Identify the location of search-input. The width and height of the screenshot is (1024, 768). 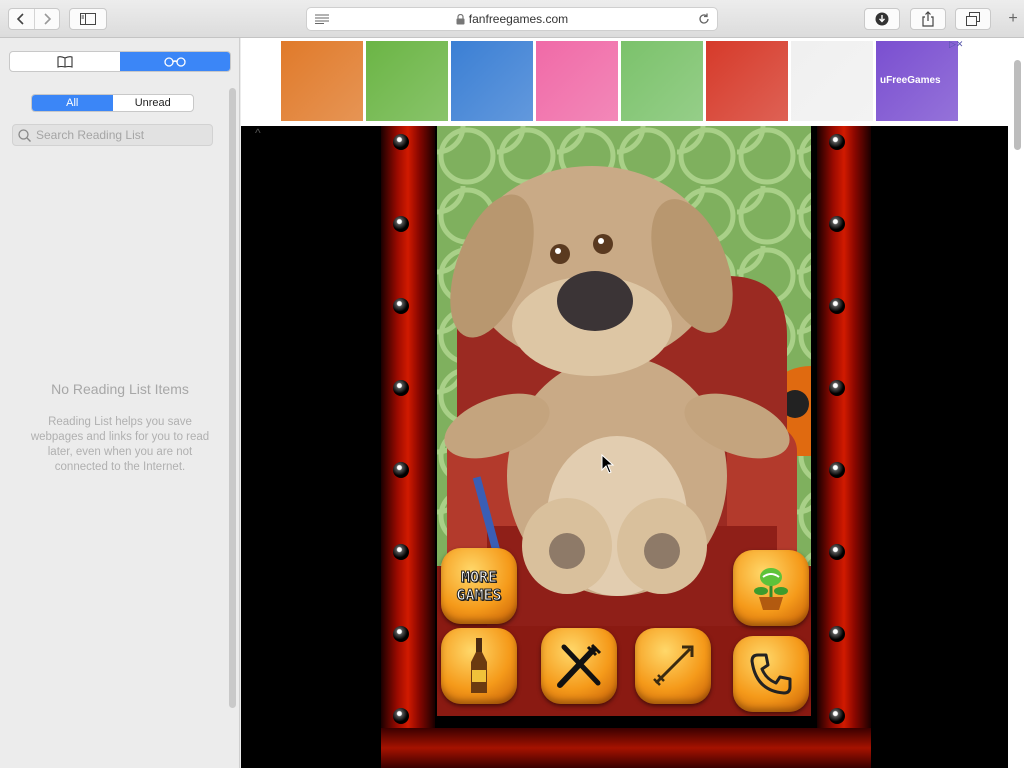
(121, 135).